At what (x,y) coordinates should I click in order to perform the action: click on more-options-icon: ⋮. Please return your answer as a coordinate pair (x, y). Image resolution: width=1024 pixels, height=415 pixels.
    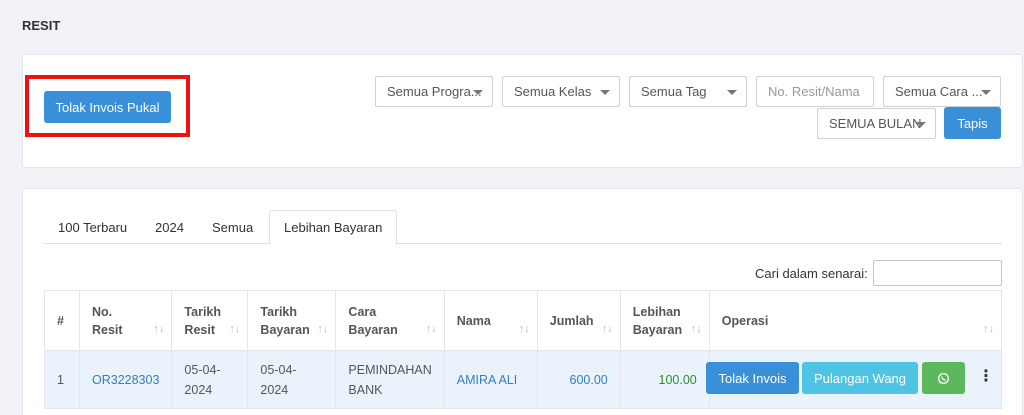
    Looking at the image, I should click on (986, 376).